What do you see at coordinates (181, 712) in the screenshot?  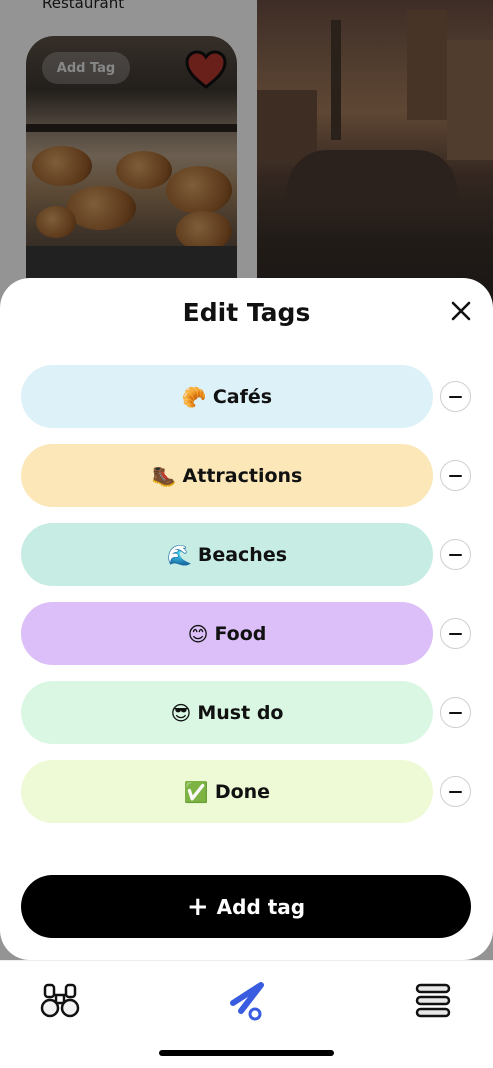 I see `sunglasses-face-icon: 😎` at bounding box center [181, 712].